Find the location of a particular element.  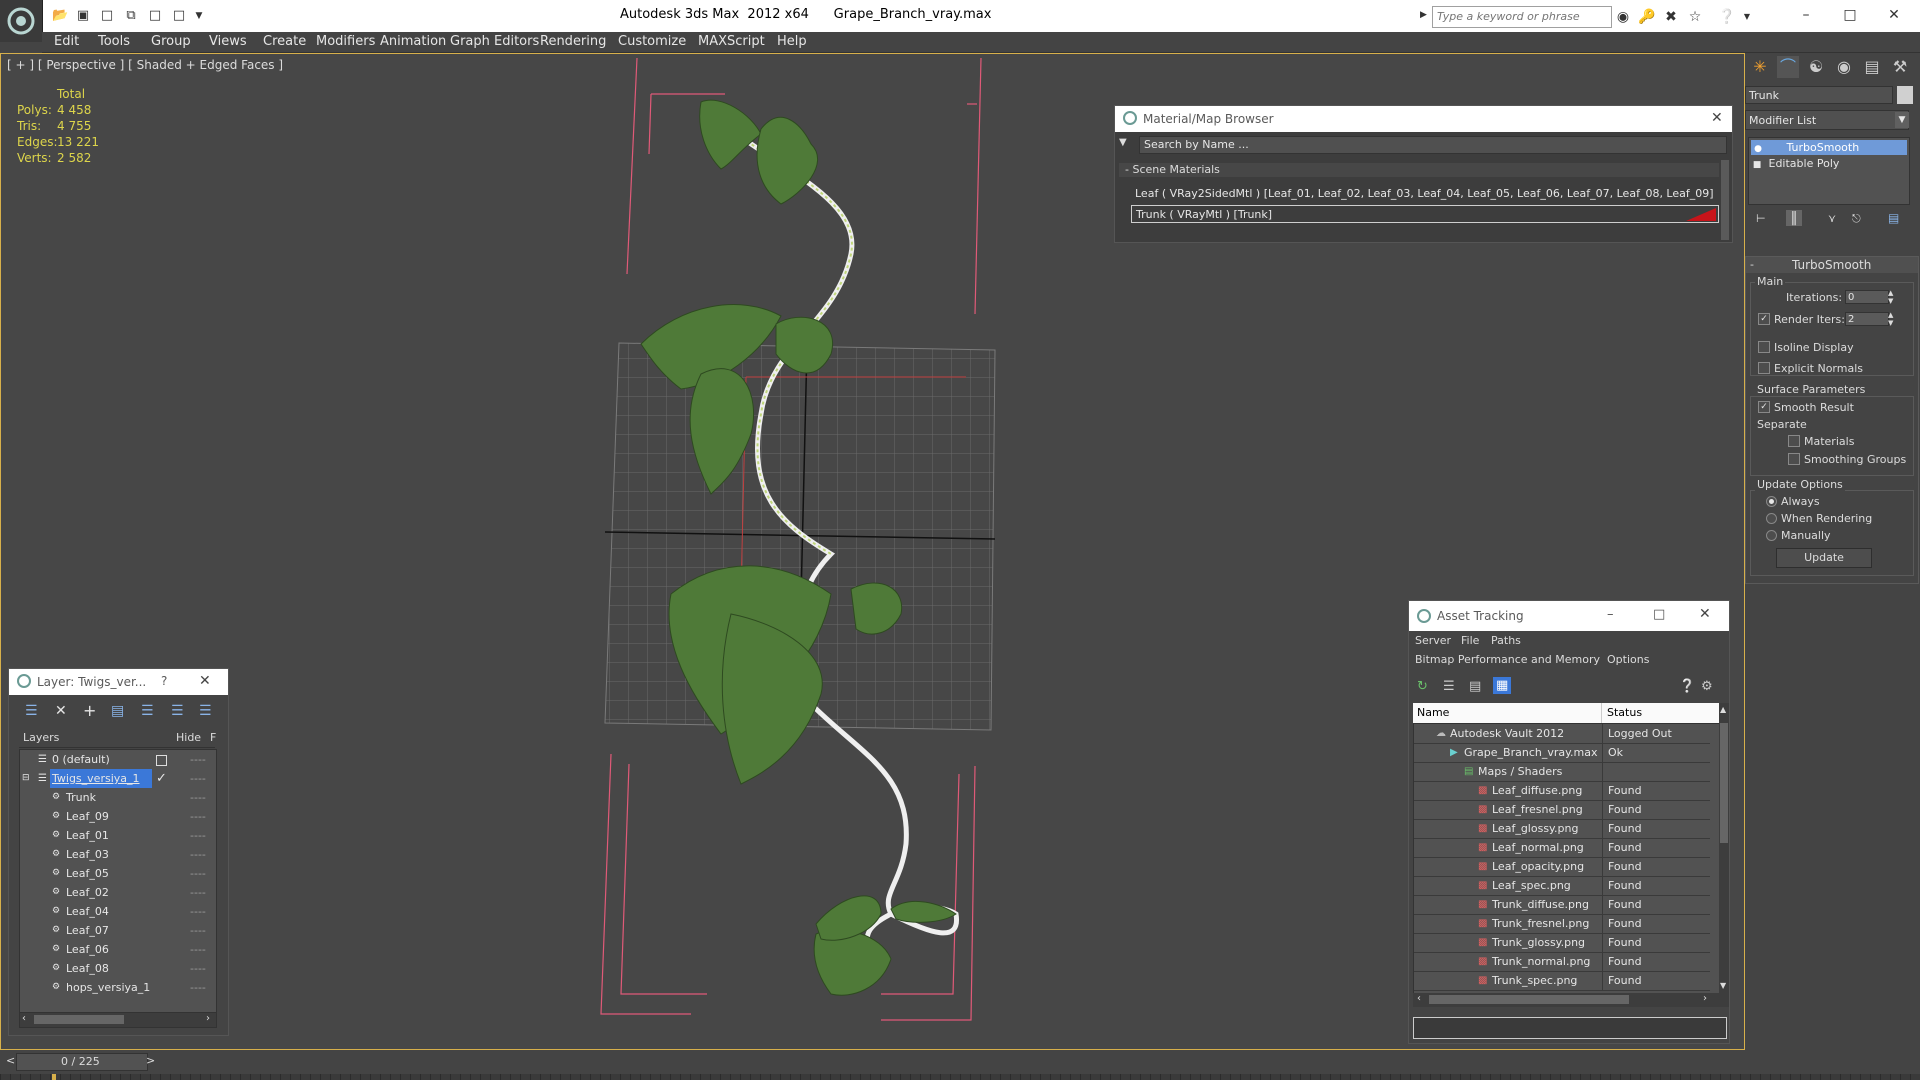

menu-help: Help is located at coordinates (792, 41).